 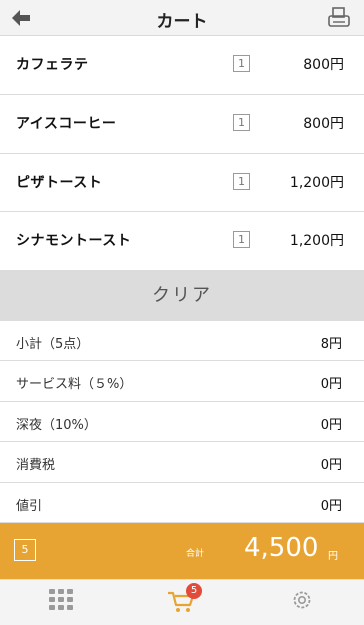 I want to click on cart-item: アイスコーヒー 1 800円, so click(x=182, y=124).